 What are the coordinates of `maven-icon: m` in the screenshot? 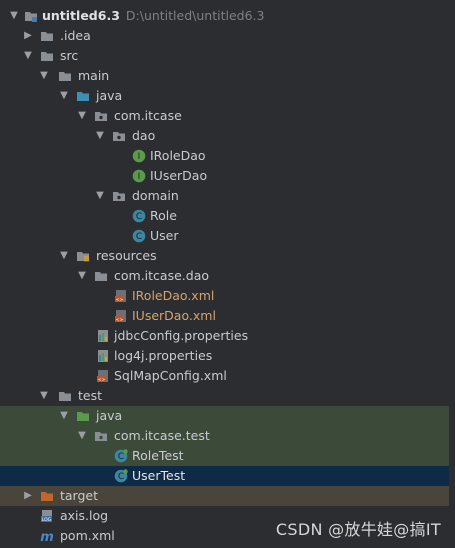 It's located at (47, 536).